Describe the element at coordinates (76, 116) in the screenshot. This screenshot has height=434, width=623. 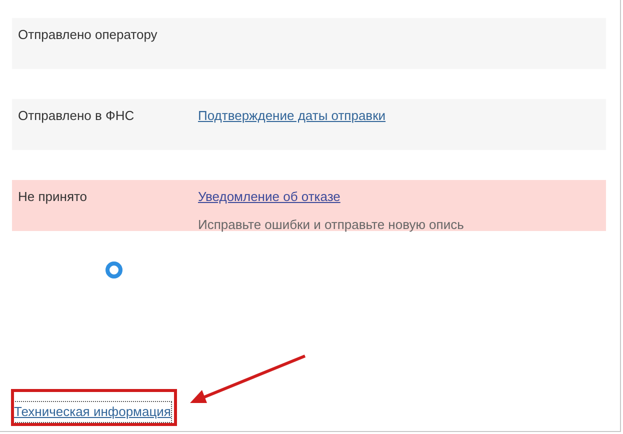
I see `status-label: Отправлено в ФНС` at that location.